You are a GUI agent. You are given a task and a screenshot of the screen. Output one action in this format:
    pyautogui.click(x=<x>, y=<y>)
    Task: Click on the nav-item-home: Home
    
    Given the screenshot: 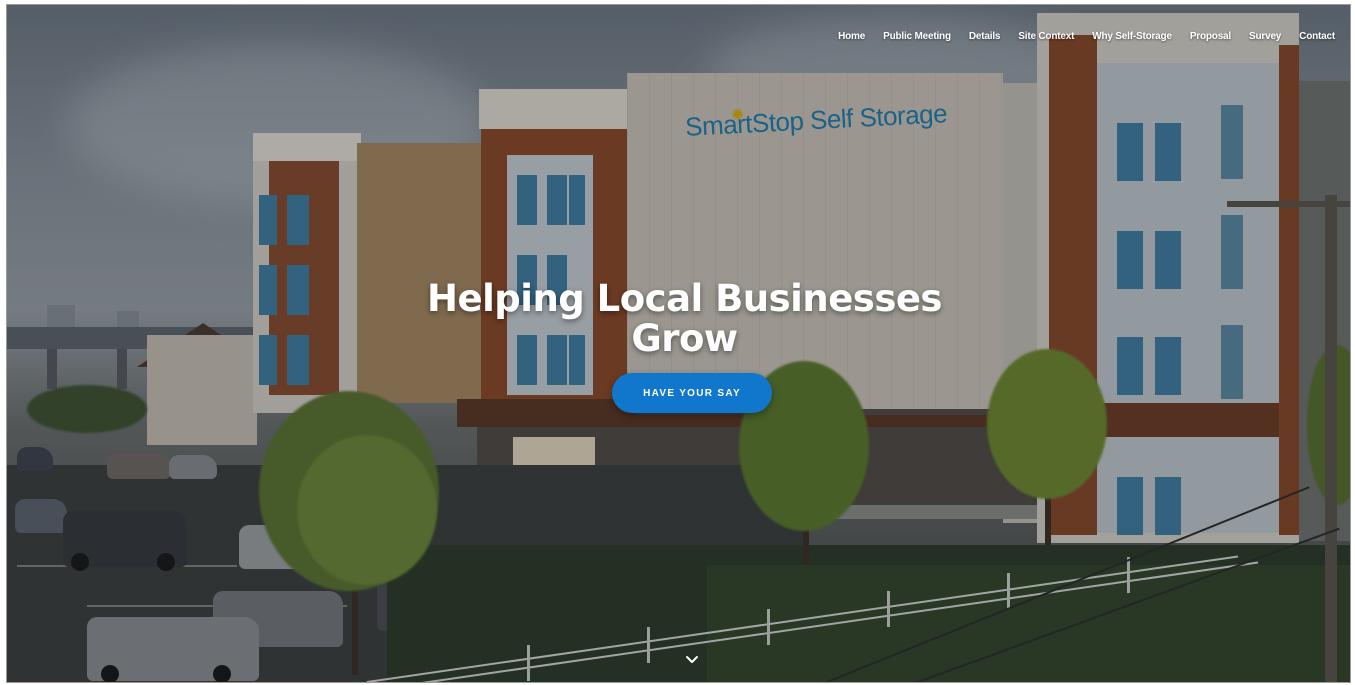 What is the action you would take?
    pyautogui.click(x=851, y=36)
    